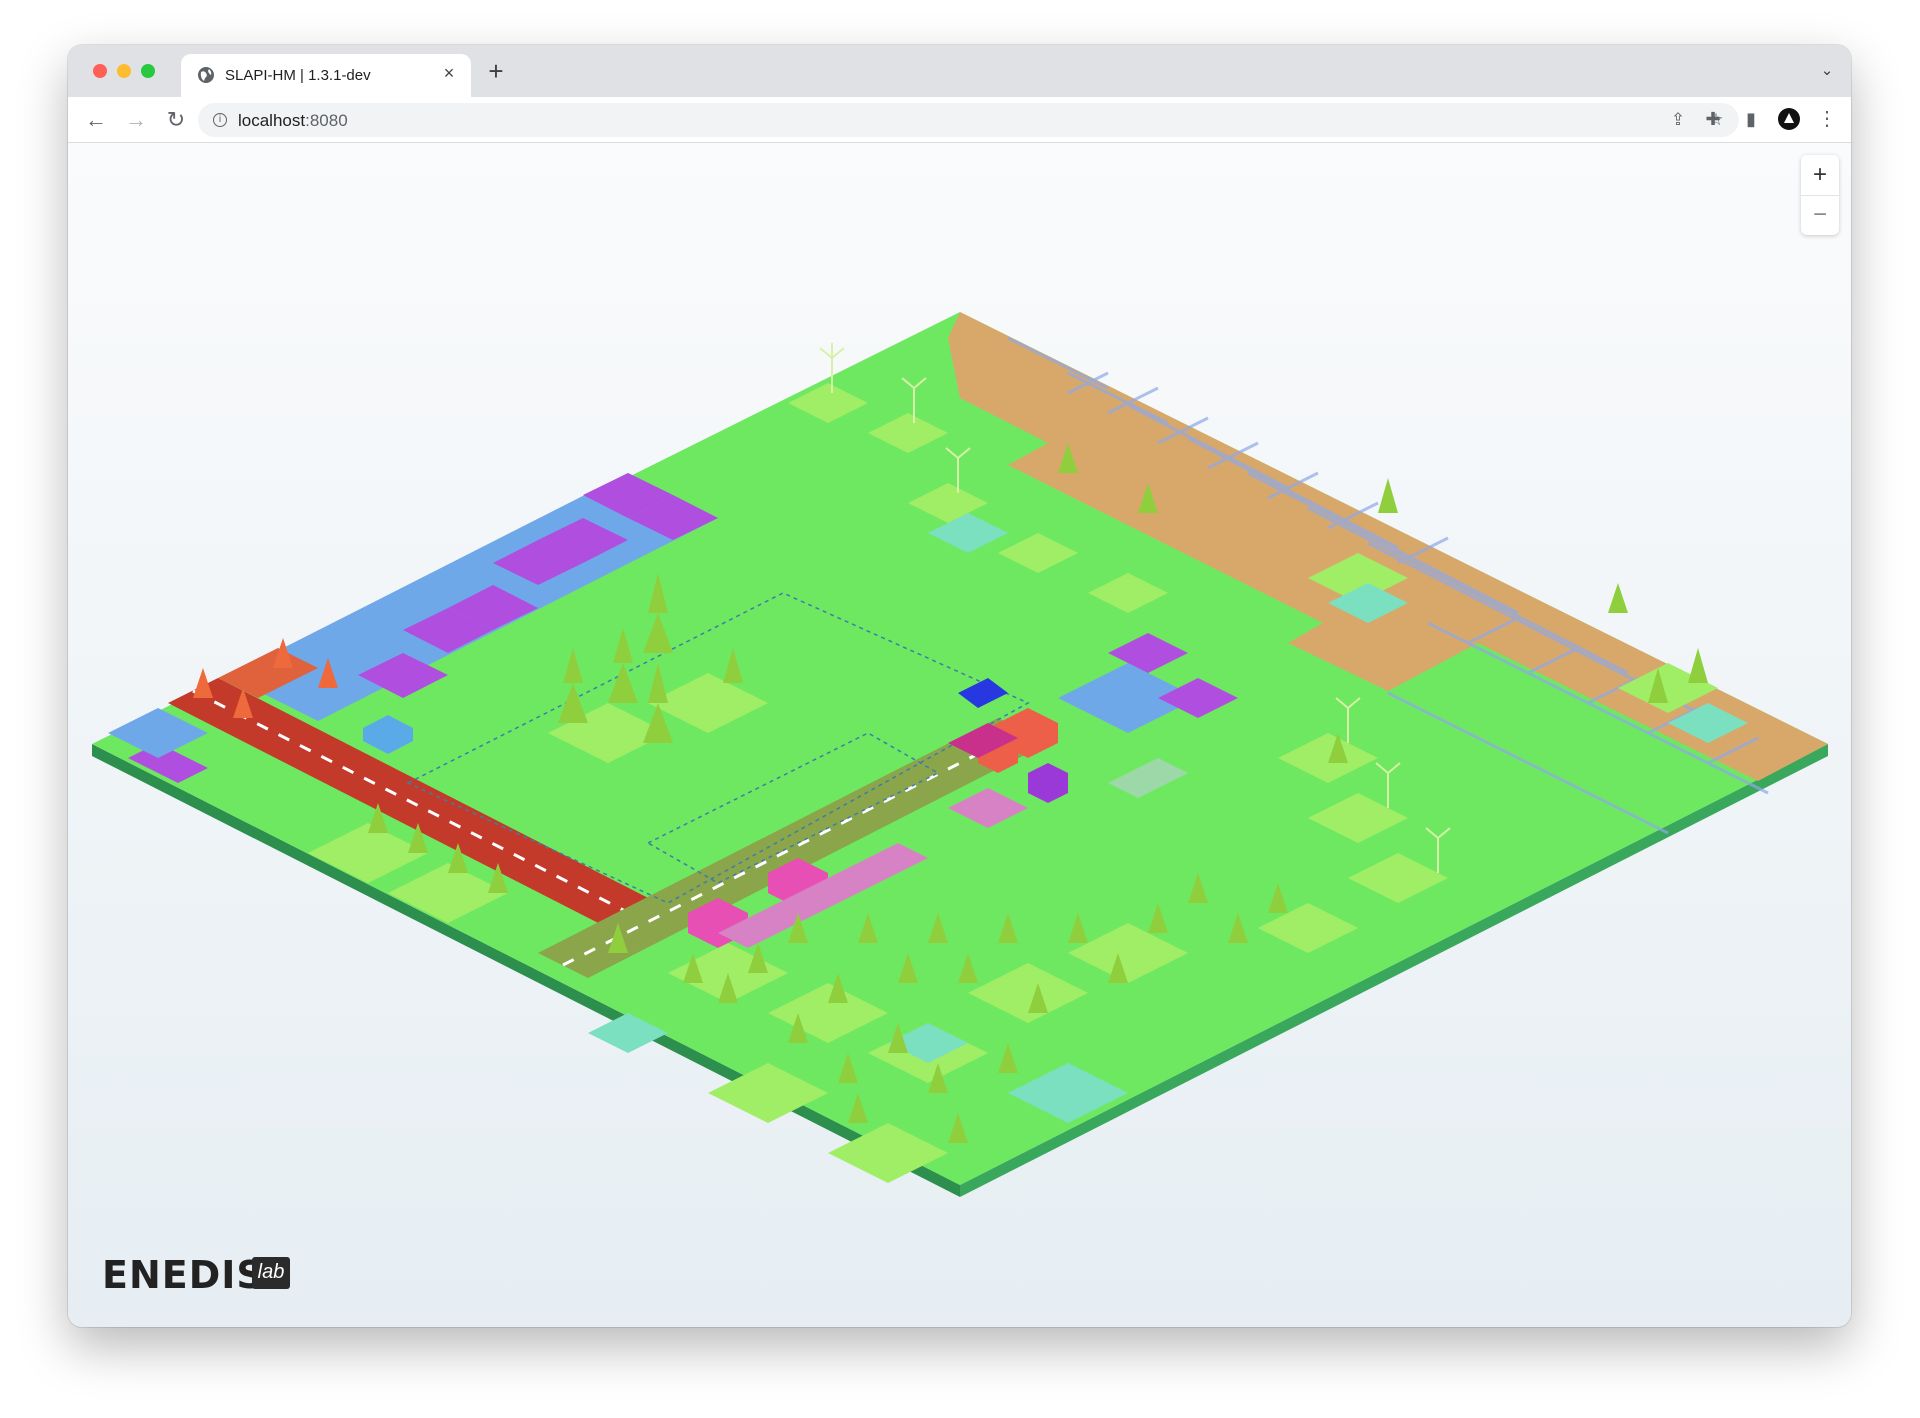 This screenshot has height=1418, width=1920. I want to click on back-arrow-icon: ←, so click(96, 120).